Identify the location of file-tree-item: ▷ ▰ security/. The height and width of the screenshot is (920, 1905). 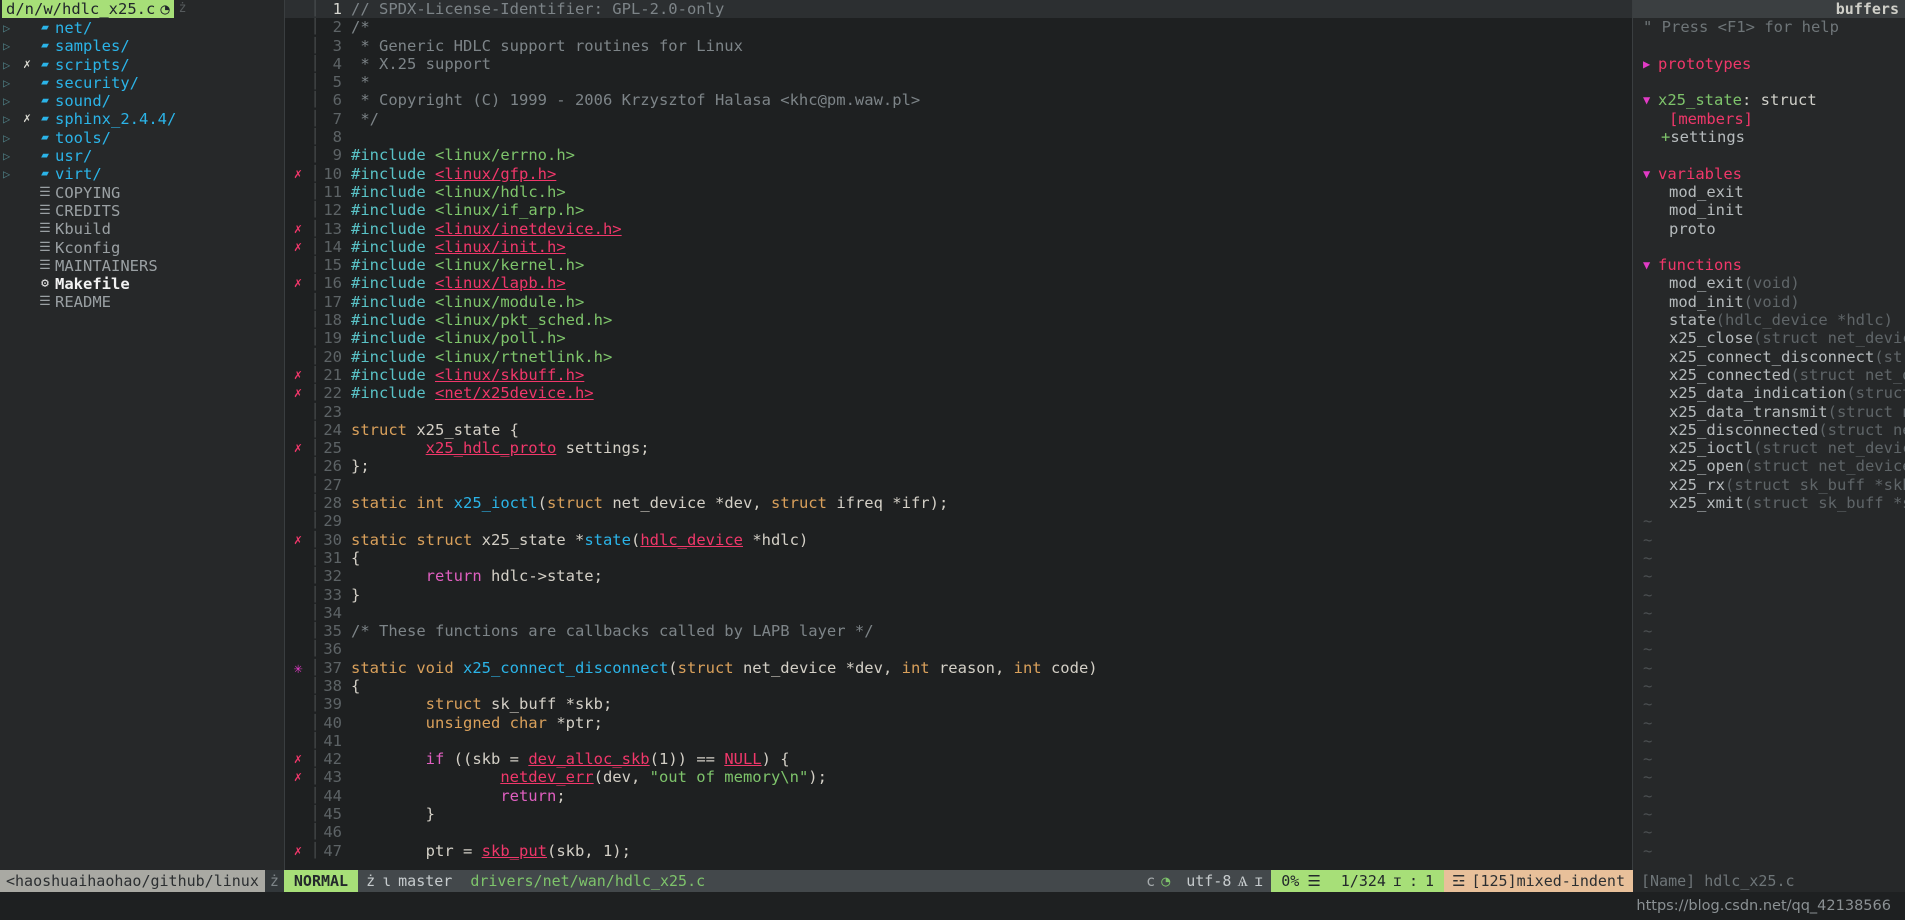
(142, 83).